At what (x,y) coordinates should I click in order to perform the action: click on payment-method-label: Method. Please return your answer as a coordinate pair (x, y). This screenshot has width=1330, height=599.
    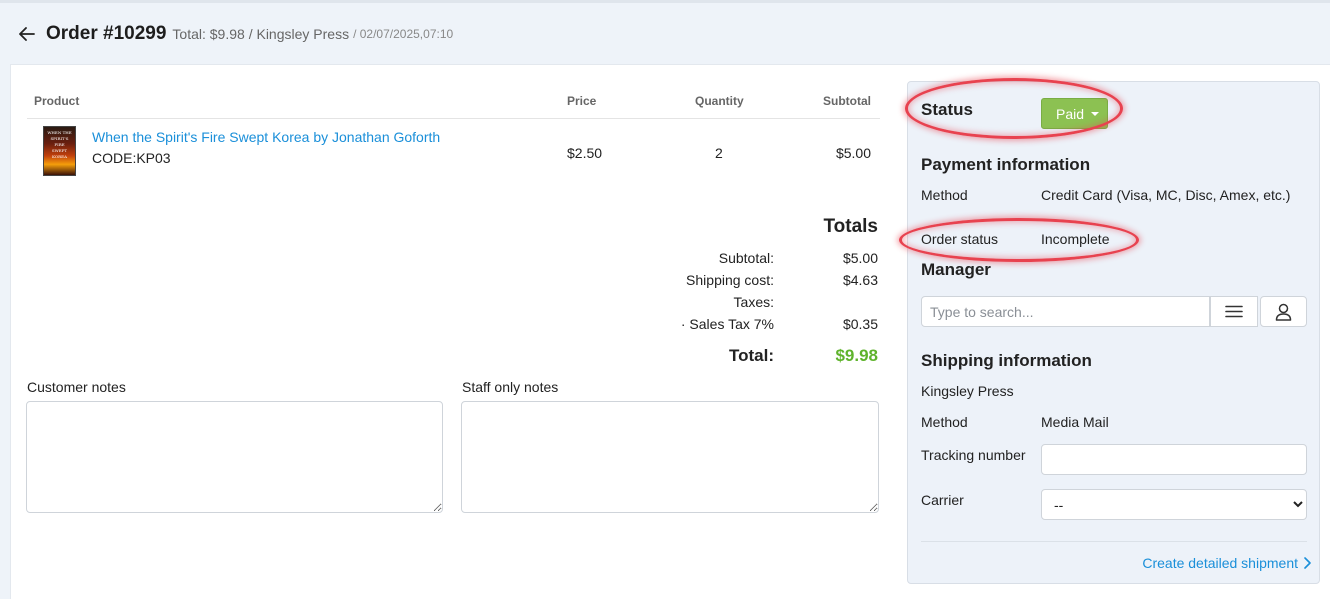
    Looking at the image, I should click on (944, 195).